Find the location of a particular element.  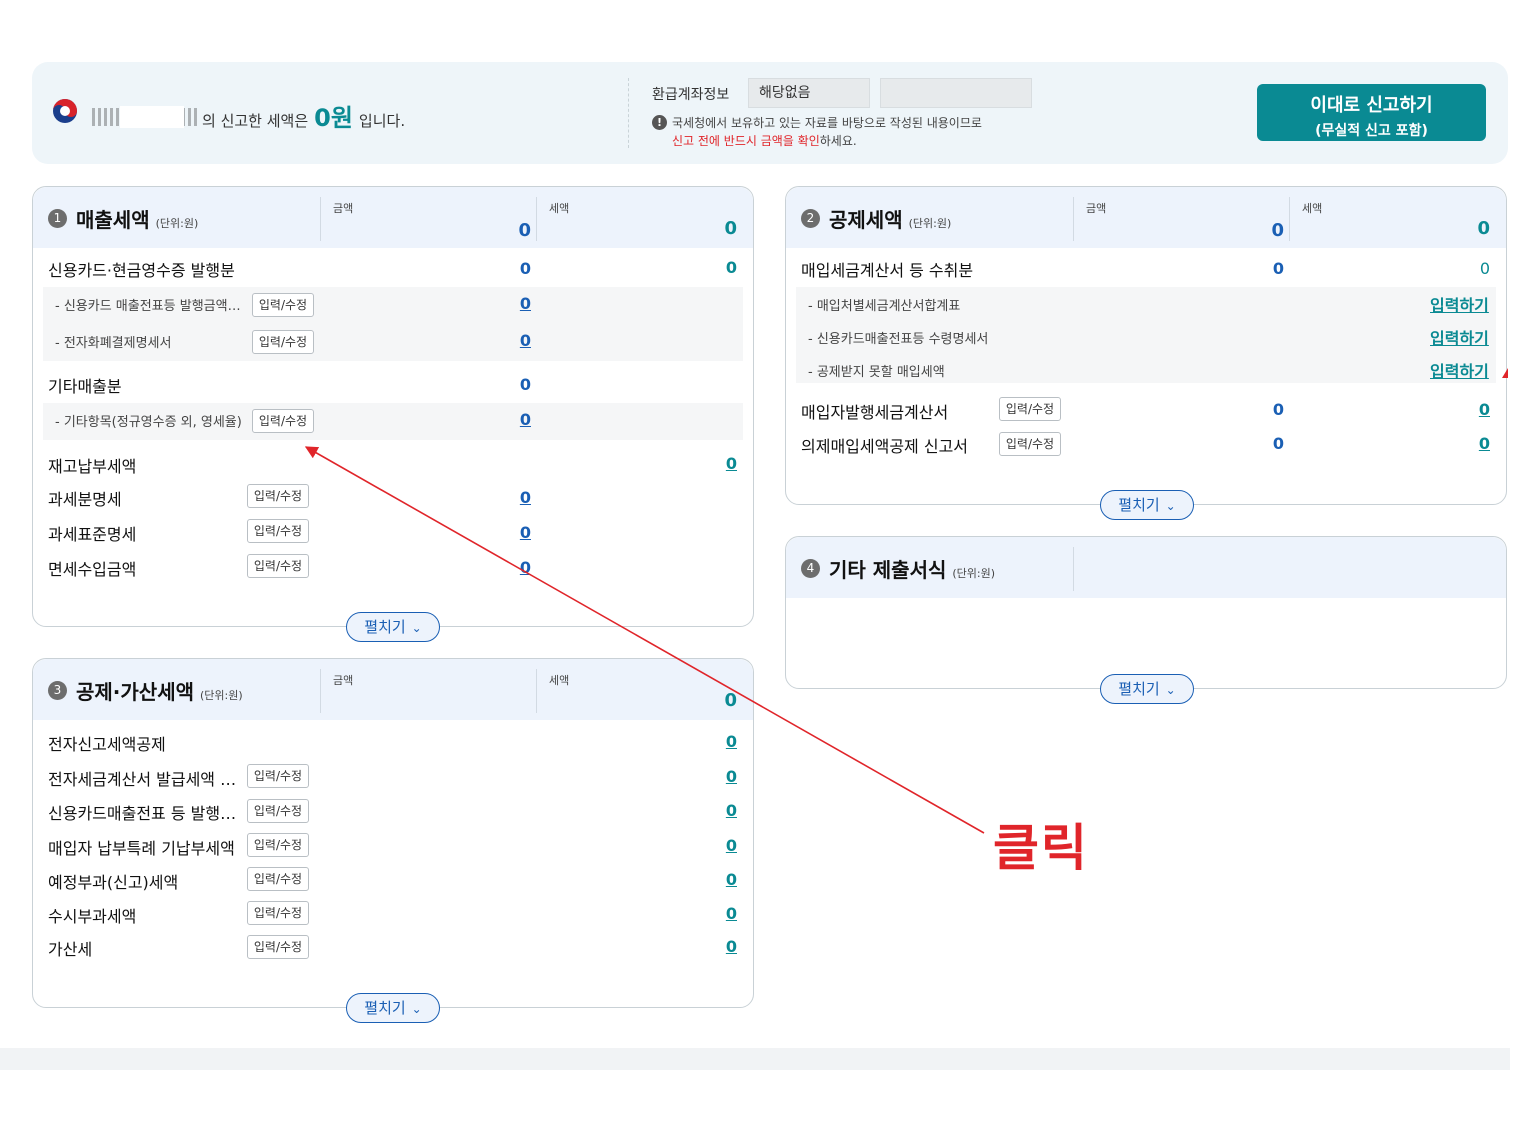

card-slip-credit-tax-link: 0 is located at coordinates (695, 810).